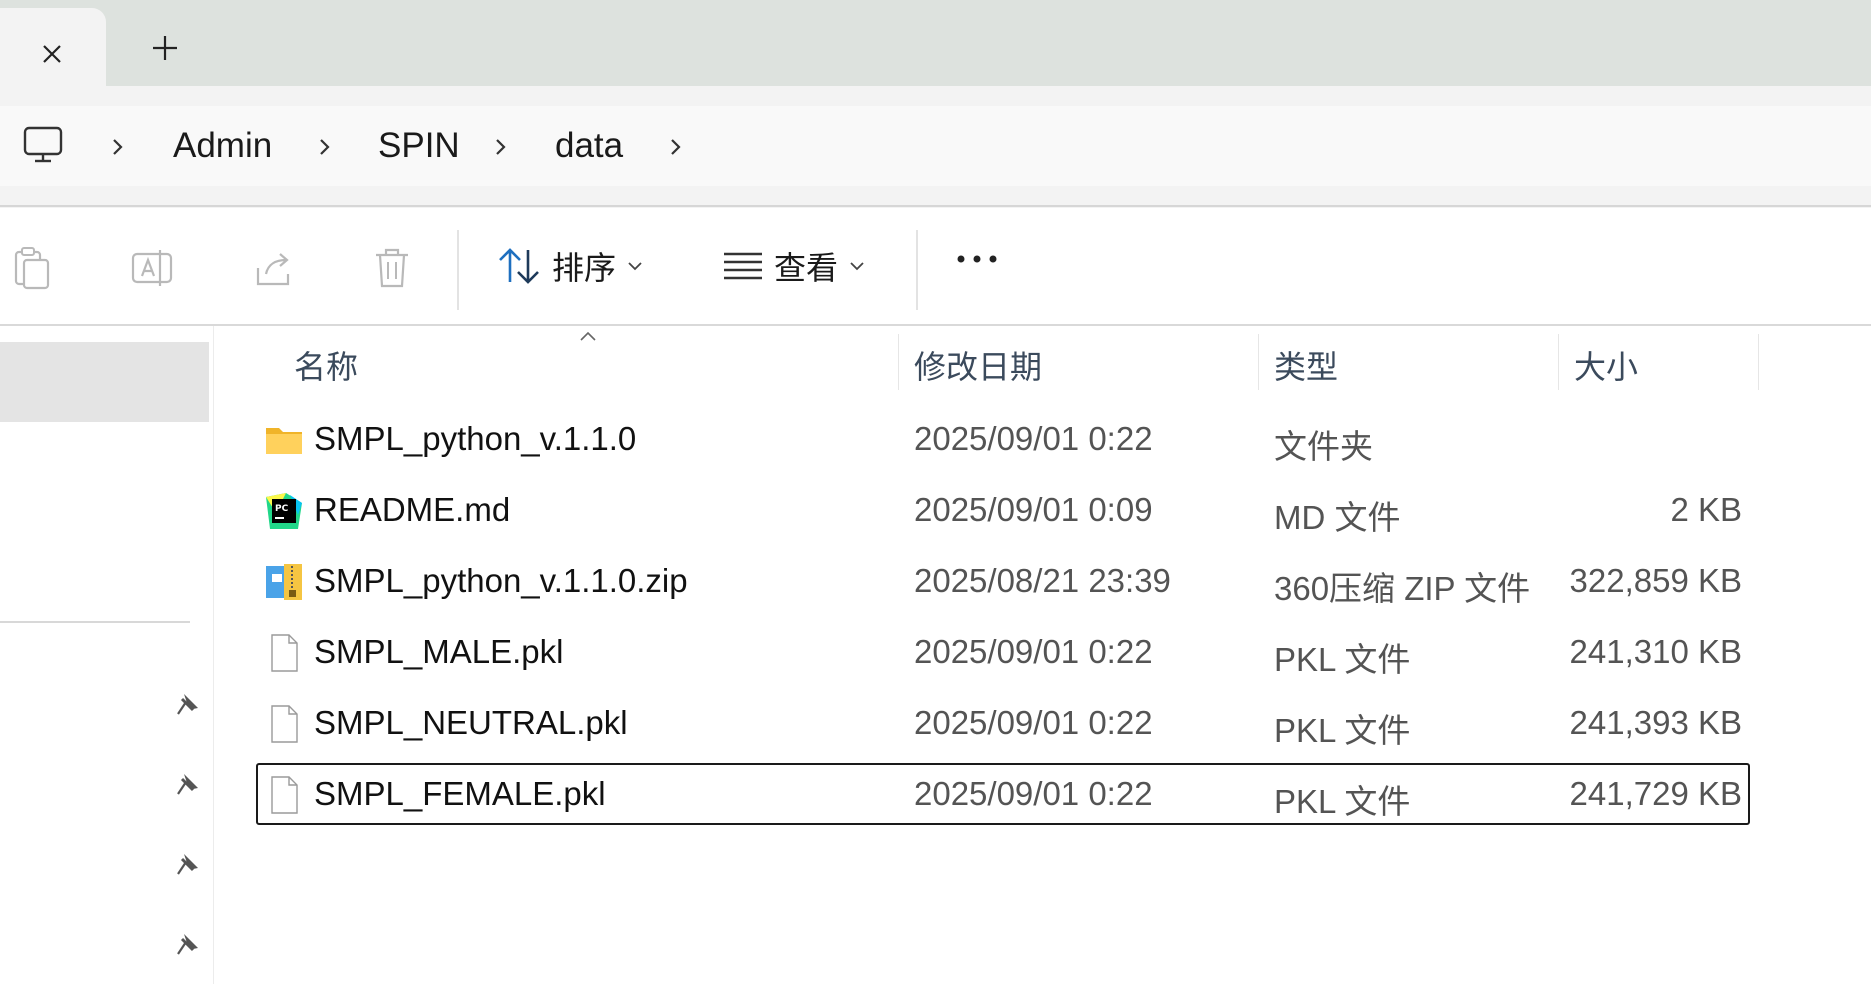 The width and height of the screenshot is (1871, 984). What do you see at coordinates (1655, 651) in the screenshot?
I see `file-size: 241,310 KB` at bounding box center [1655, 651].